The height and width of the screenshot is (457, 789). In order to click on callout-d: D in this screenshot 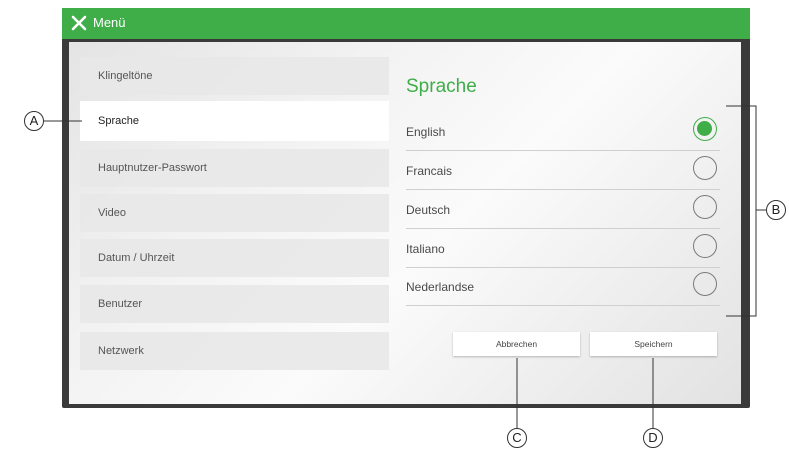, I will do `click(653, 438)`.